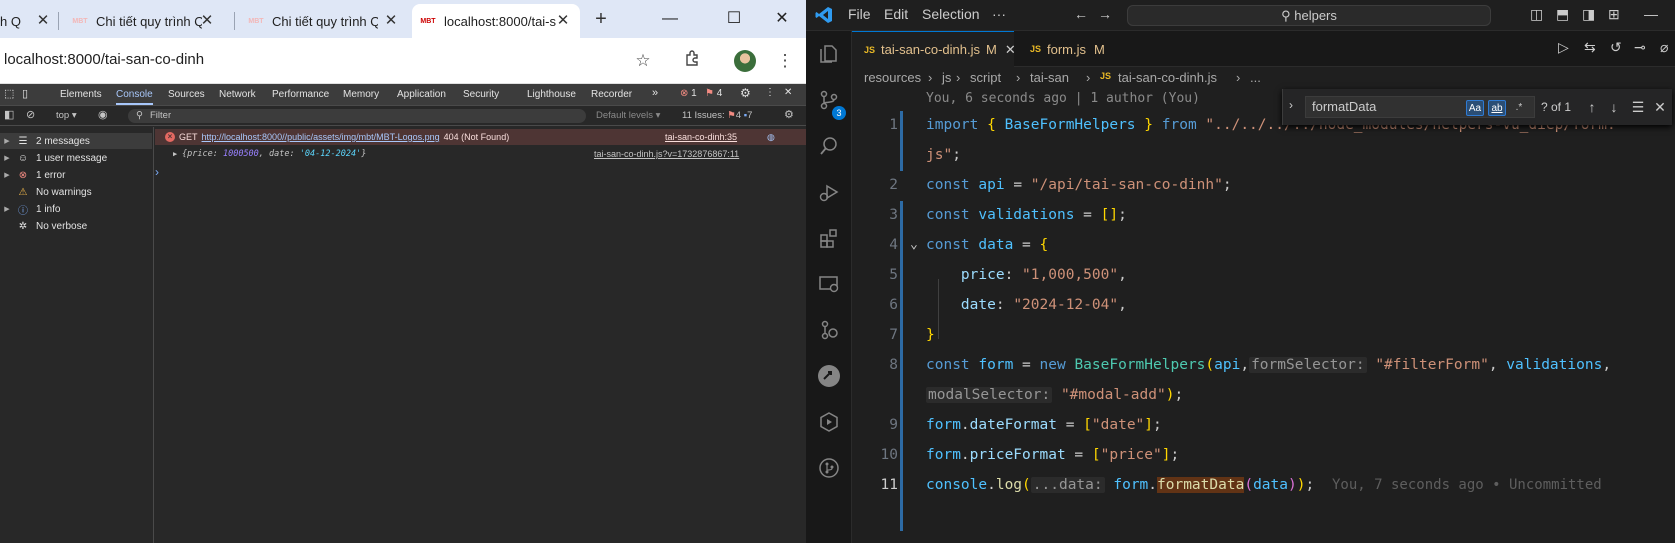 The width and height of the screenshot is (1675, 543). I want to click on browser-tab-2: MBT Chi tiết quy trình Q ✕, so click(144, 21).